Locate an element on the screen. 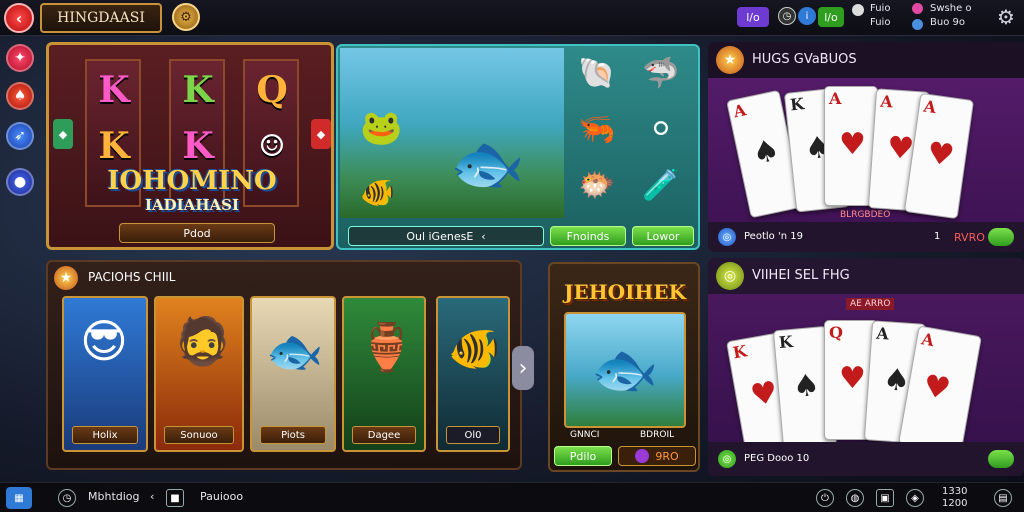 This screenshot has height=512, width=1024. game-tile-5: 🐠 Ol0 is located at coordinates (473, 374).